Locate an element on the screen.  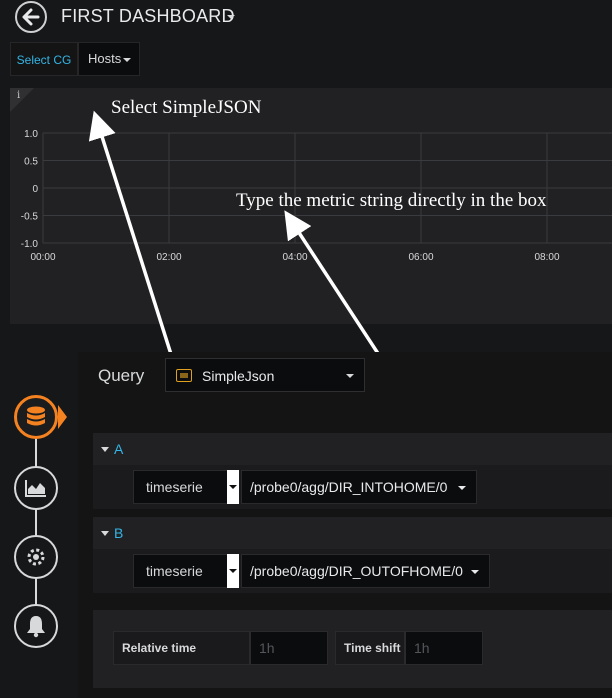
type-stepper-b is located at coordinates (233, 571).